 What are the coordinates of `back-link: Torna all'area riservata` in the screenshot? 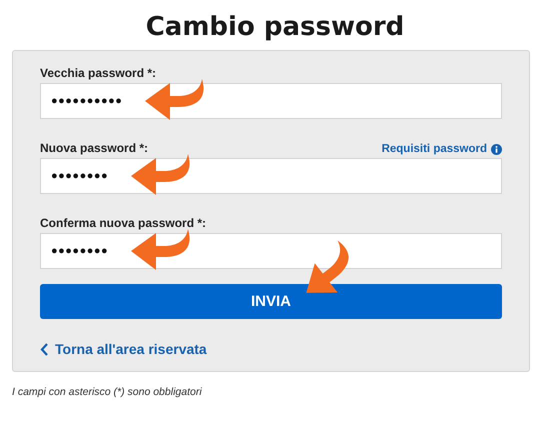 It's located at (123, 349).